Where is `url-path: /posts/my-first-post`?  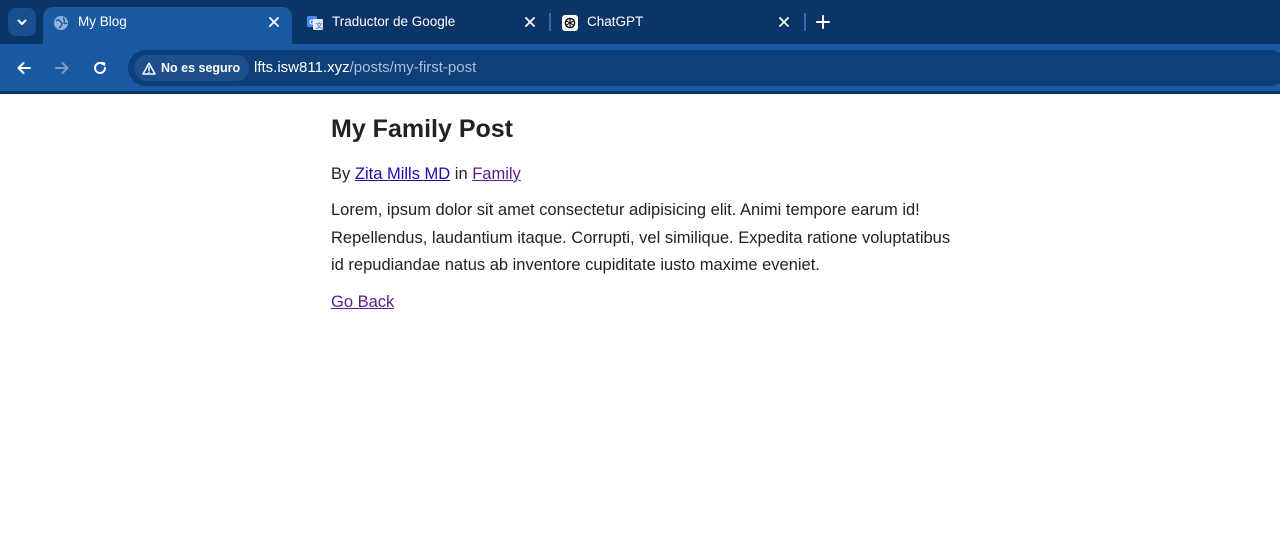
url-path: /posts/my-first-post is located at coordinates (413, 67).